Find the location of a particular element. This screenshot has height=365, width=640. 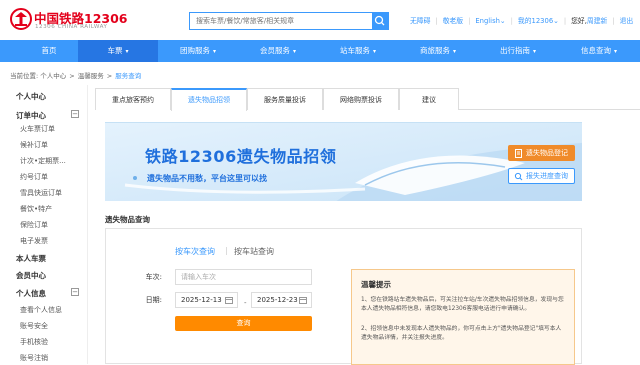

search-input is located at coordinates (281, 21).